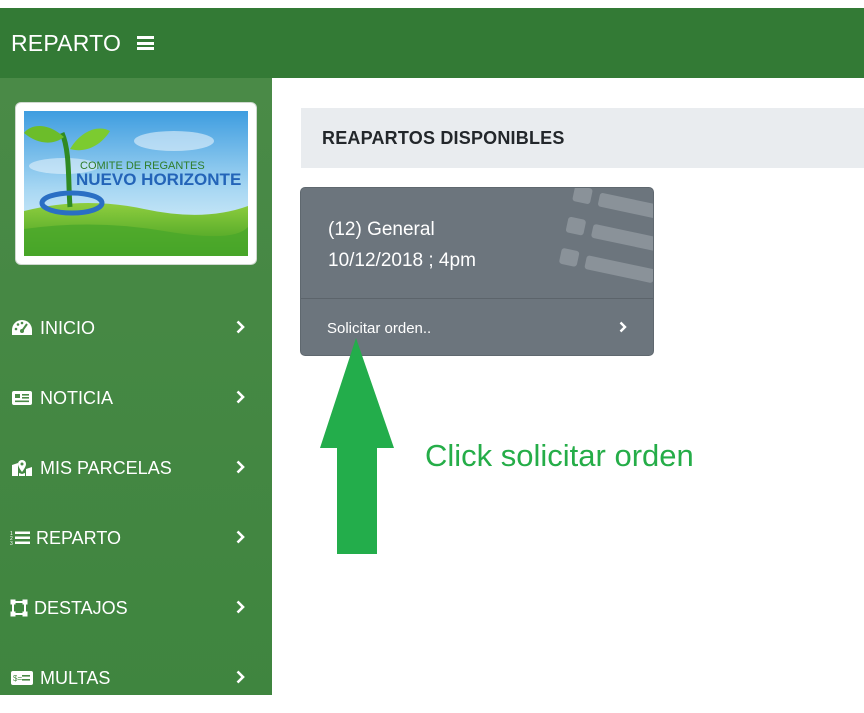 The height and width of the screenshot is (713, 864). Describe the element at coordinates (66, 43) in the screenshot. I see `app-brand: REPARTO` at that location.